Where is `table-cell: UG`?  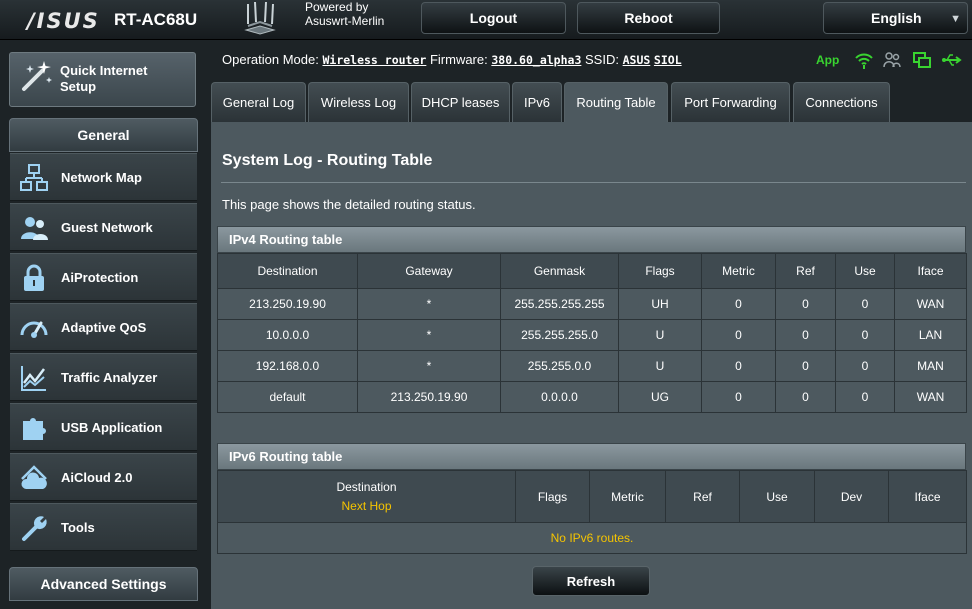
table-cell: UG is located at coordinates (660, 397).